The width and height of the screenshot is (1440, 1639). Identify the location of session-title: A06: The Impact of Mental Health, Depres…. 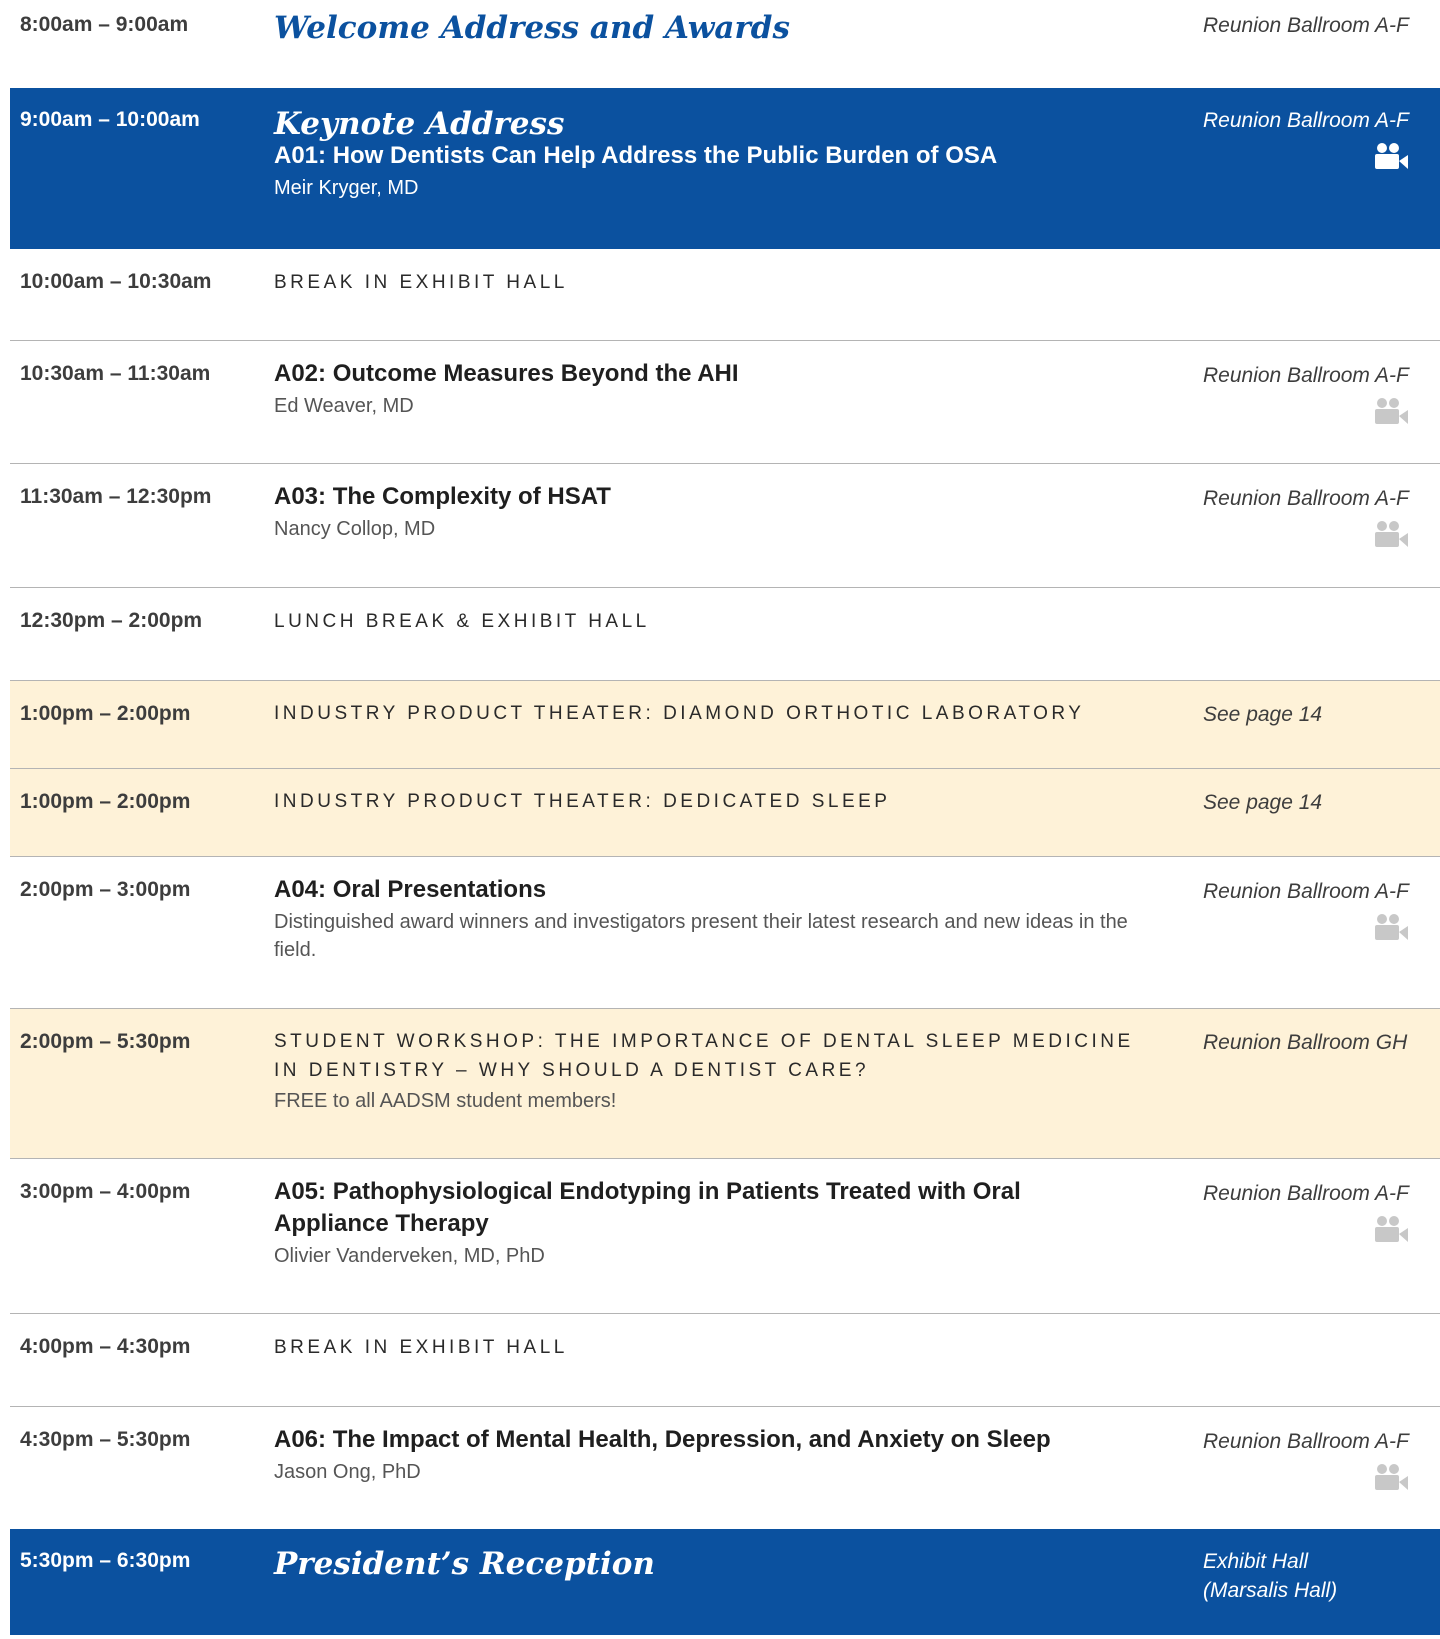
(662, 1439).